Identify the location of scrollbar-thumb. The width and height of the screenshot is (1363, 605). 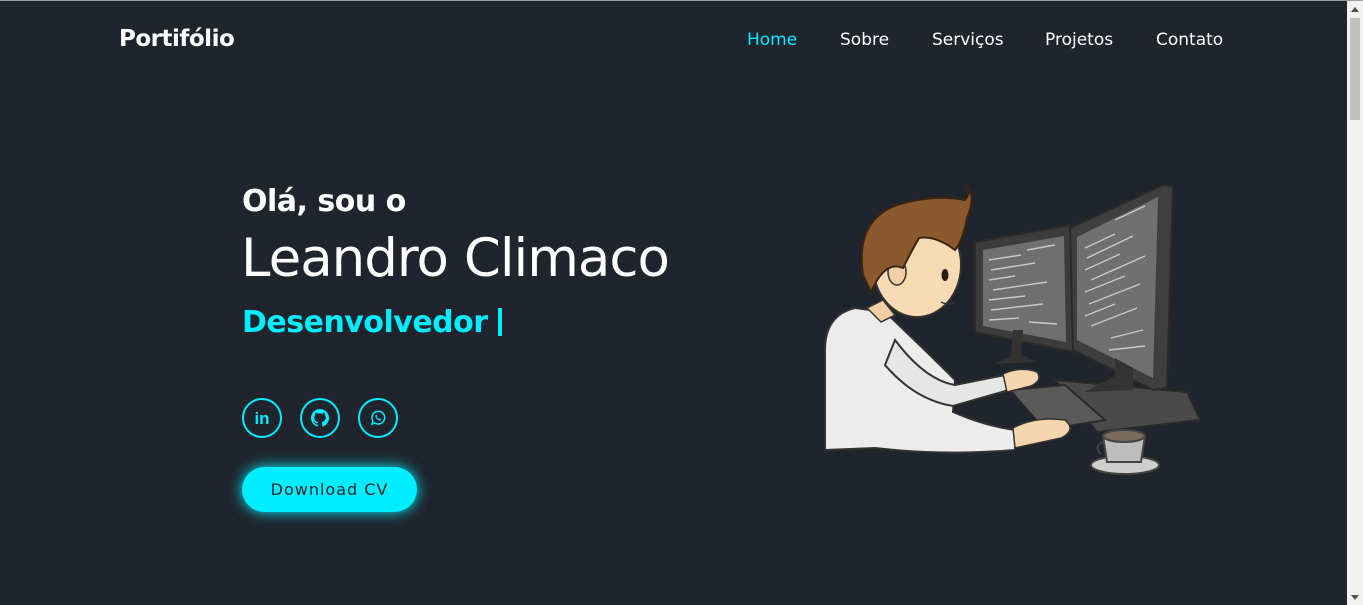
(1355, 69).